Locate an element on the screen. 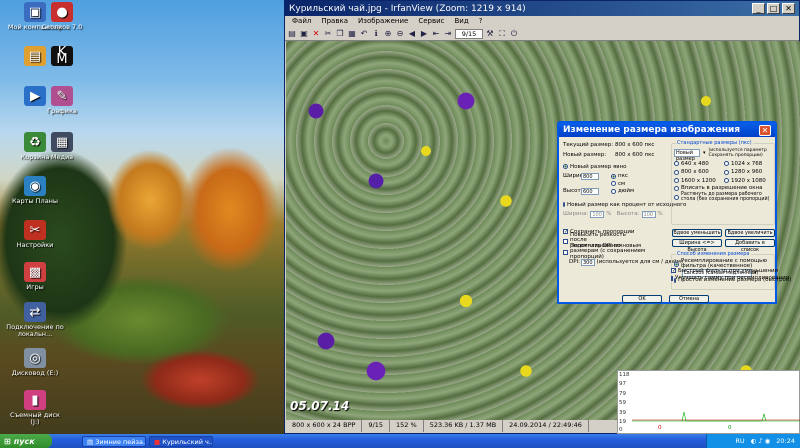 This screenshot has height=448, width=800. save-icon: ▣ is located at coordinates (304, 34).